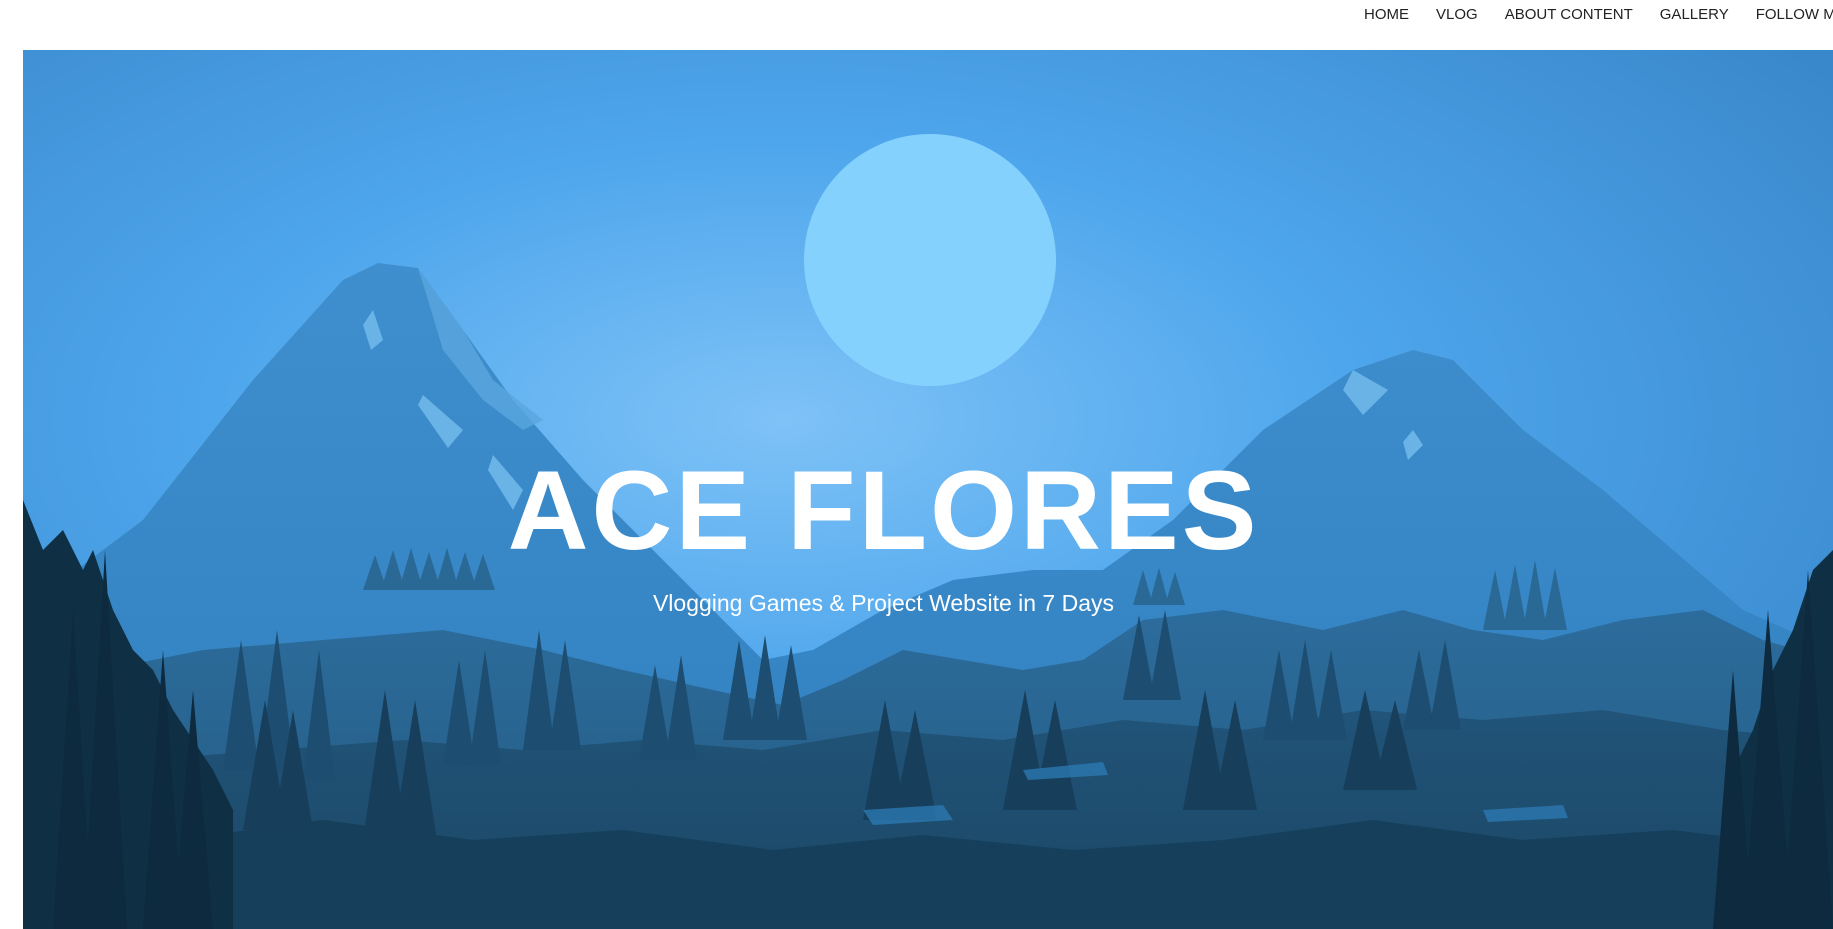 This screenshot has height=929, width=1833. What do you see at coordinates (883, 510) in the screenshot?
I see `hero-title: ACE FLORES` at bounding box center [883, 510].